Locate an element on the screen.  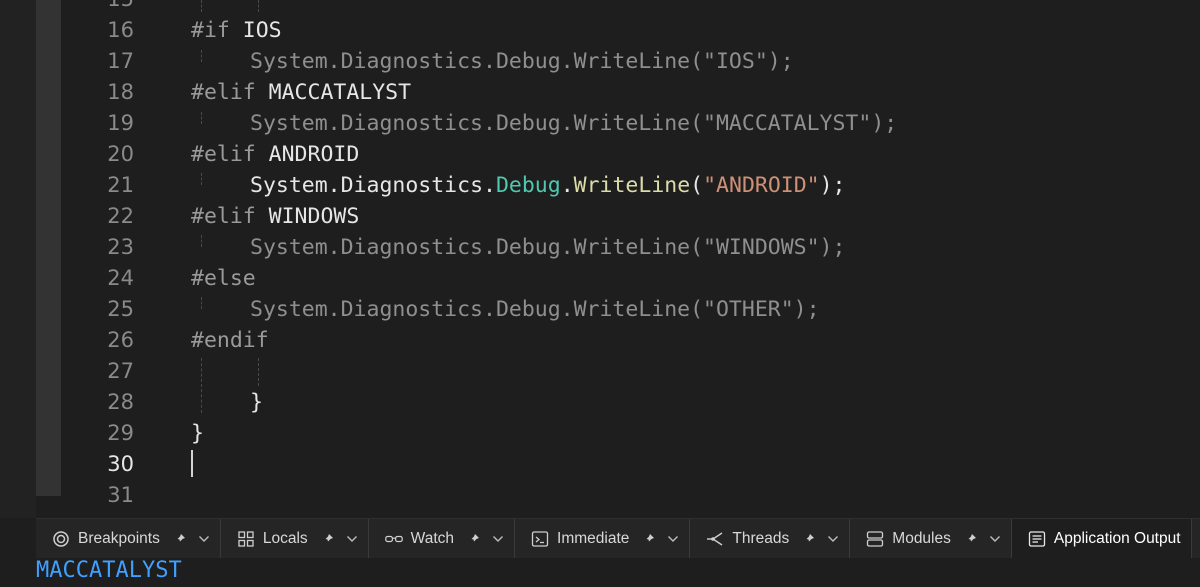
code-token: #else is located at coordinates (223, 278).